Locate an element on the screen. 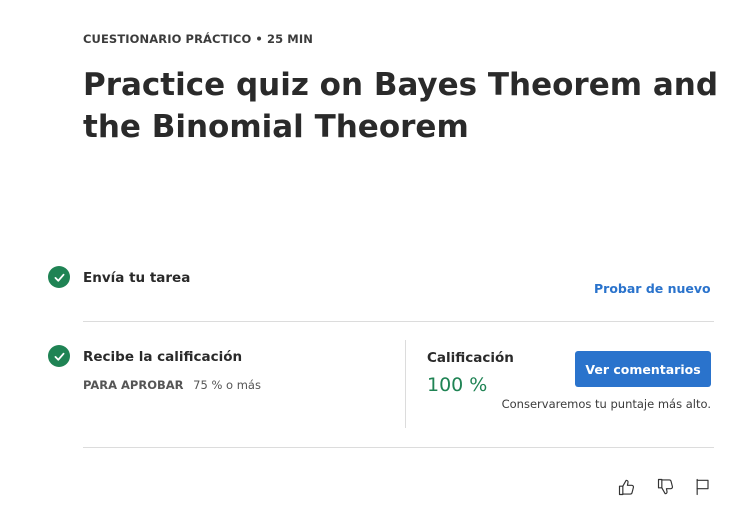  pass-label: PARA APROBAR is located at coordinates (133, 385).